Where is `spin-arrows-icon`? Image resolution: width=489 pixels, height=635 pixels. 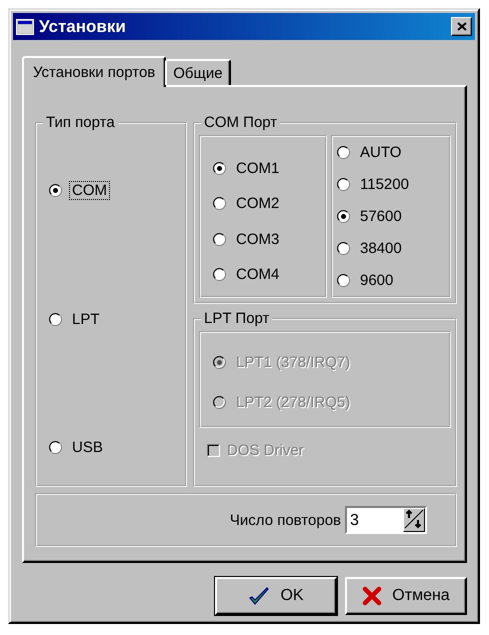 spin-arrows-icon is located at coordinates (414, 519).